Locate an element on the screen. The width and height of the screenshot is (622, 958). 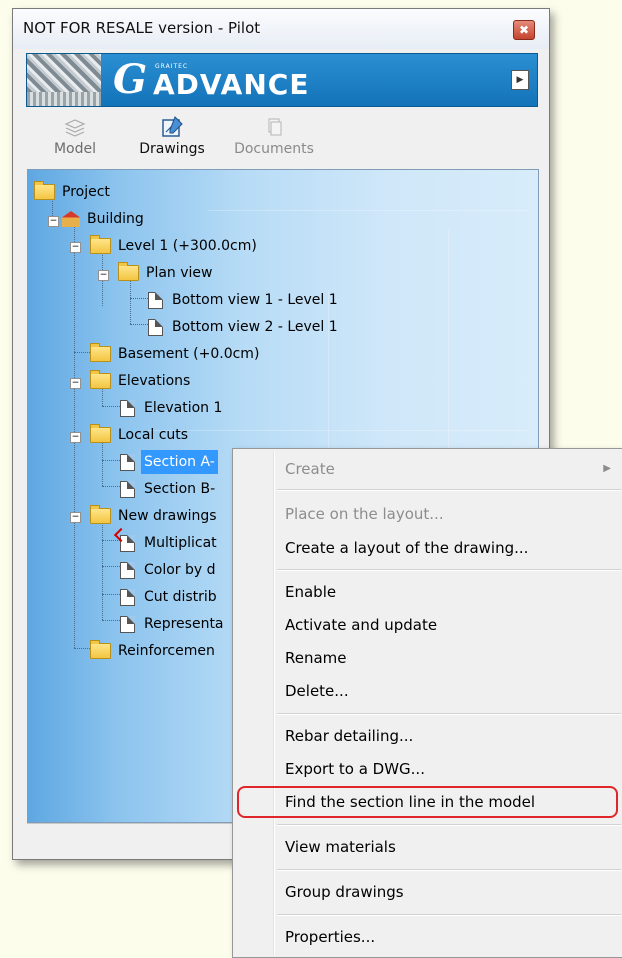
logo-text: ADVANCE is located at coordinates (231, 84).